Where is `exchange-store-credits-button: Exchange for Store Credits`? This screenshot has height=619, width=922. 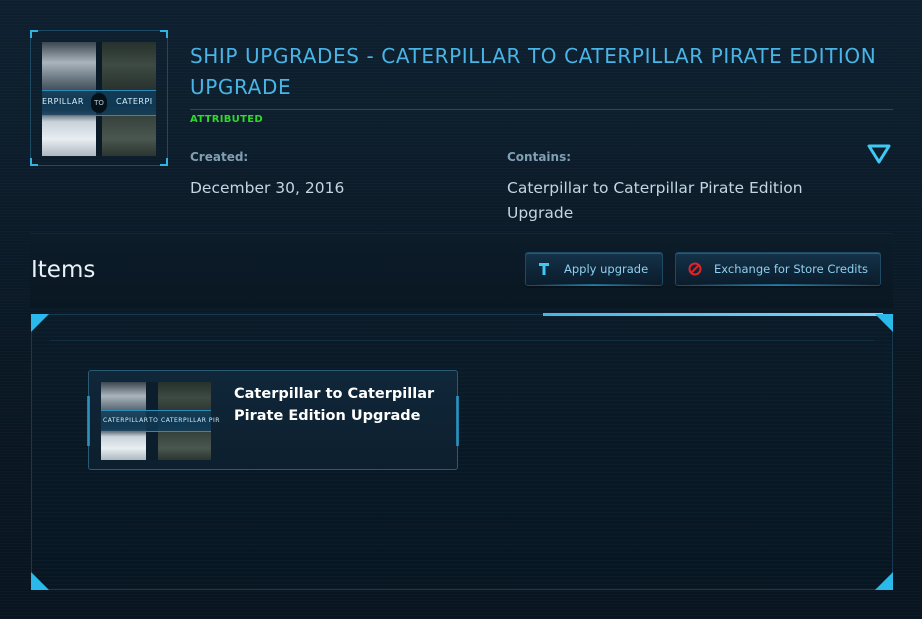
exchange-store-credits-button: Exchange for Store Credits is located at coordinates (778, 269).